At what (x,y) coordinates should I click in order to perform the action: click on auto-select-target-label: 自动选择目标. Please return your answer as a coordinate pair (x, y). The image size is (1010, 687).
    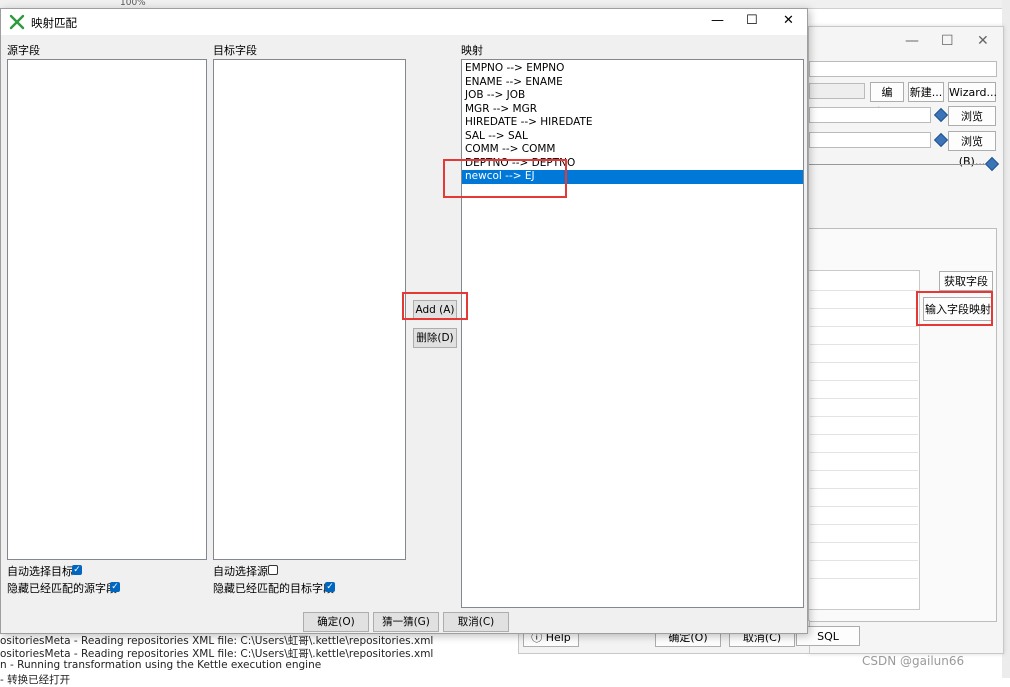
    Looking at the image, I should click on (40, 571).